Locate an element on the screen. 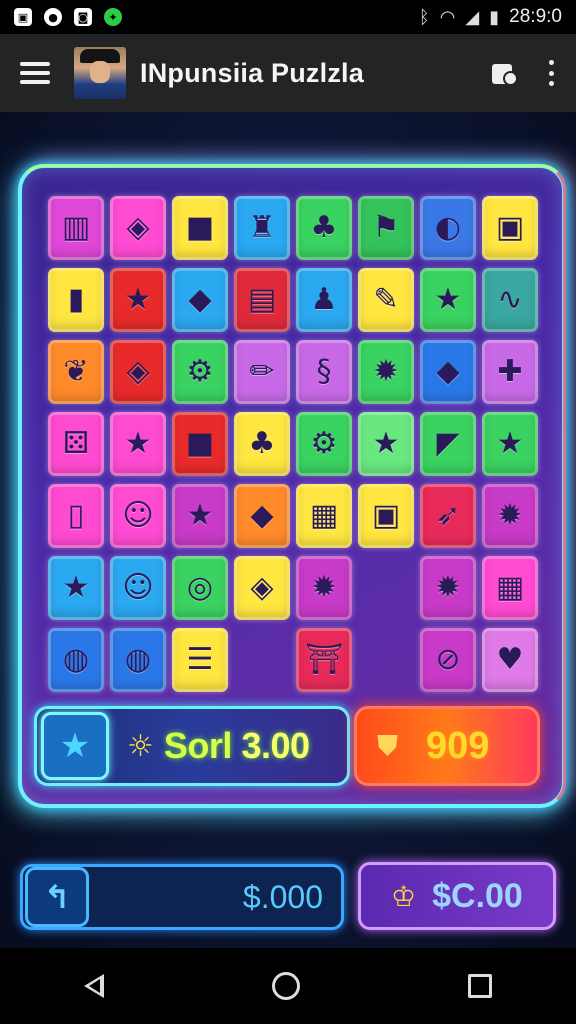 This screenshot has height=1024, width=576. map-shape-icon: ◈ is located at coordinates (138, 227).